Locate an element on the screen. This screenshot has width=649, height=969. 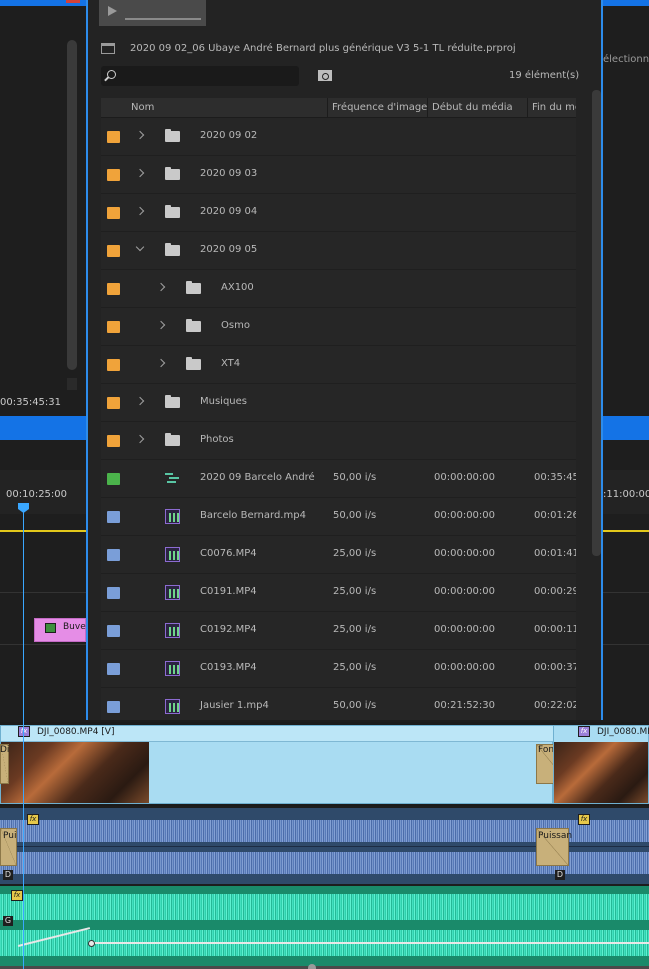
column-framerate: Fréquence d'image is located at coordinates (379, 107).